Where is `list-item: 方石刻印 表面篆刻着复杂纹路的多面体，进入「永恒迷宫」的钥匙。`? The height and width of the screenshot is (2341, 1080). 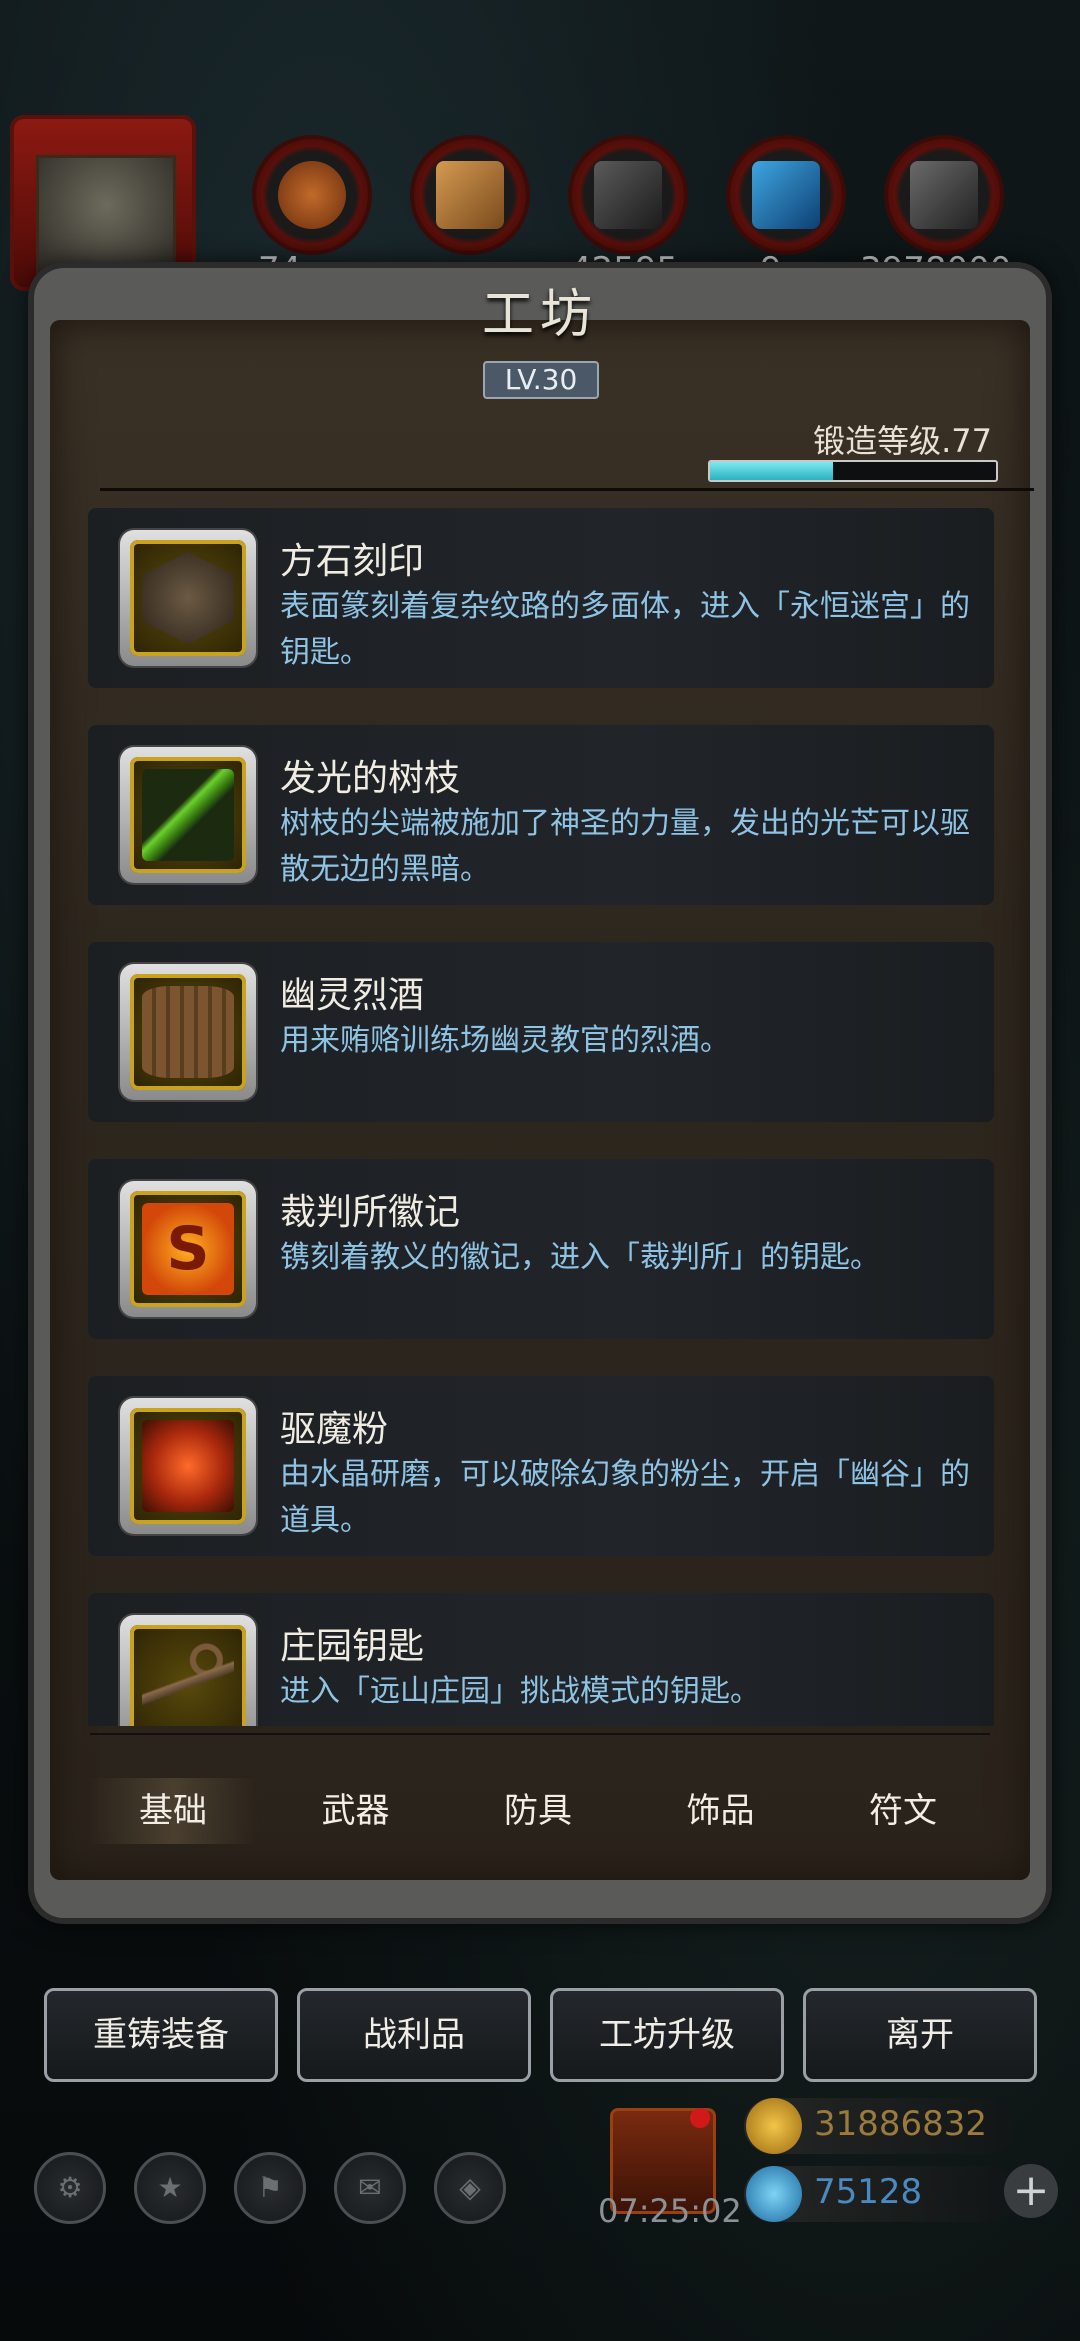 list-item: 方石刻印 表面篆刻着复杂纹路的多面体，进入「永恒迷宫」的钥匙。 is located at coordinates (541, 598).